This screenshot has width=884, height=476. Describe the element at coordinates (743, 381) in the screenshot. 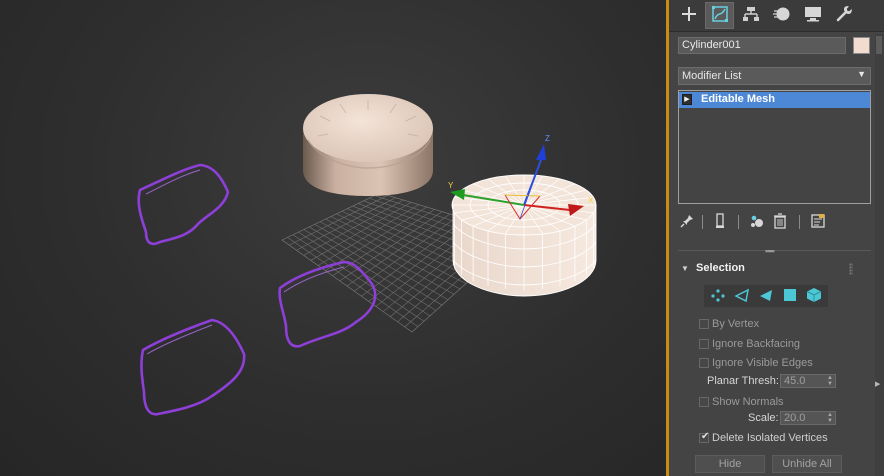

I see `planar-thresh-label: Planar Thresh:` at that location.